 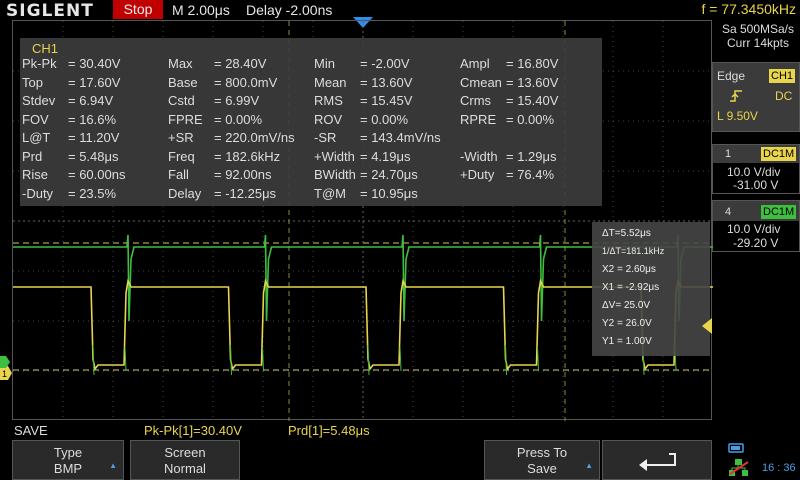 I want to click on sample-rate: Sa 500MSa/s, so click(x=758, y=29).